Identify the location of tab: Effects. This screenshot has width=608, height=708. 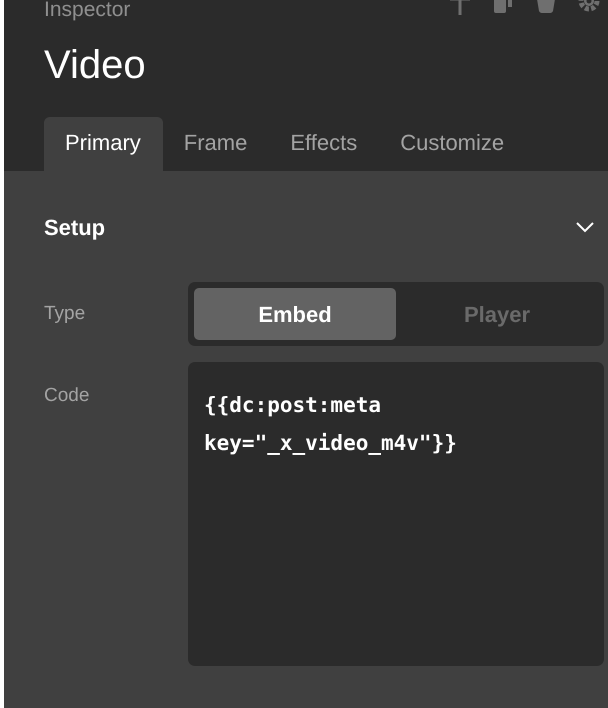
(324, 144).